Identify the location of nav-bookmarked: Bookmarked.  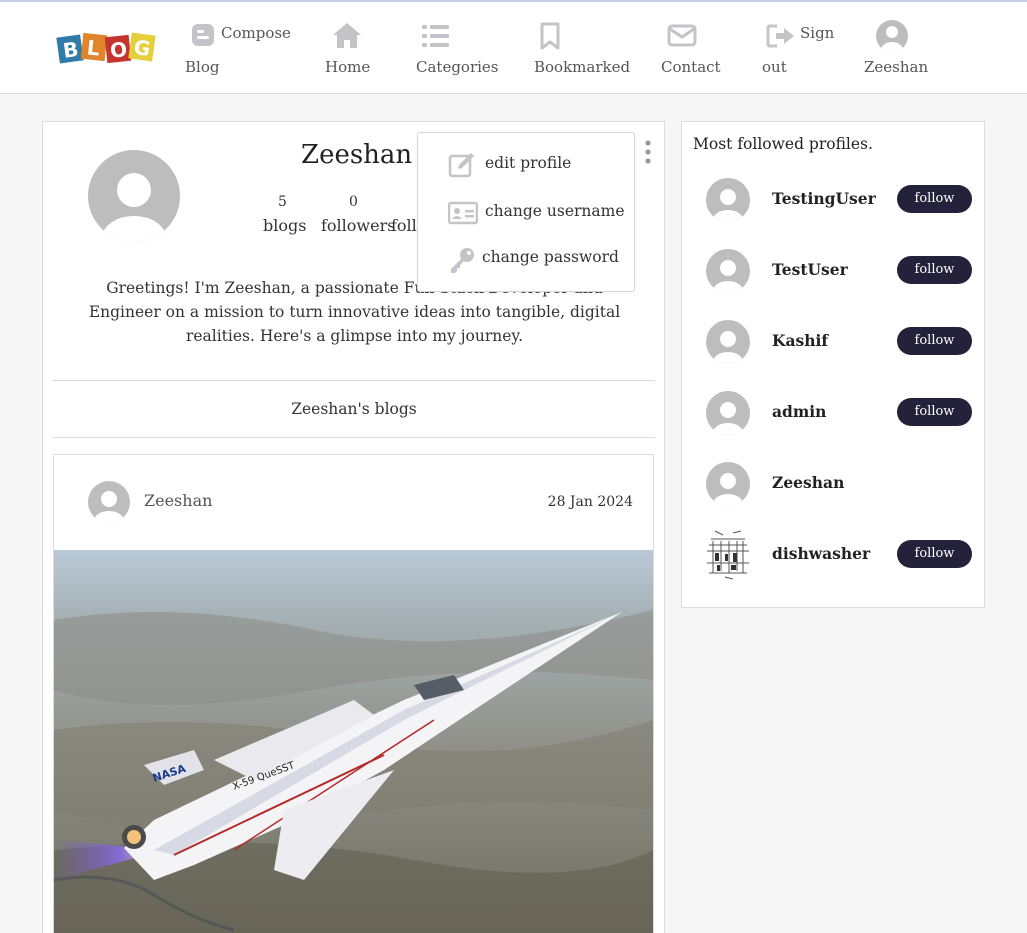
(582, 50).